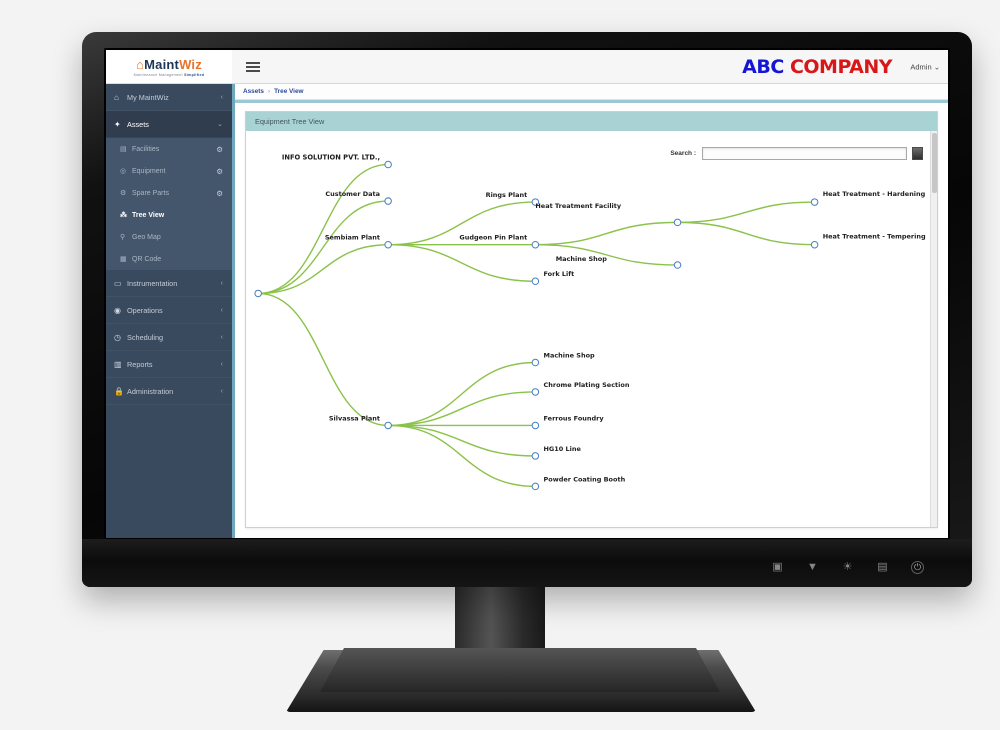 This screenshot has height=730, width=1000. What do you see at coordinates (507, 195) in the screenshot?
I see `tree-node-label: Rings Plant` at bounding box center [507, 195].